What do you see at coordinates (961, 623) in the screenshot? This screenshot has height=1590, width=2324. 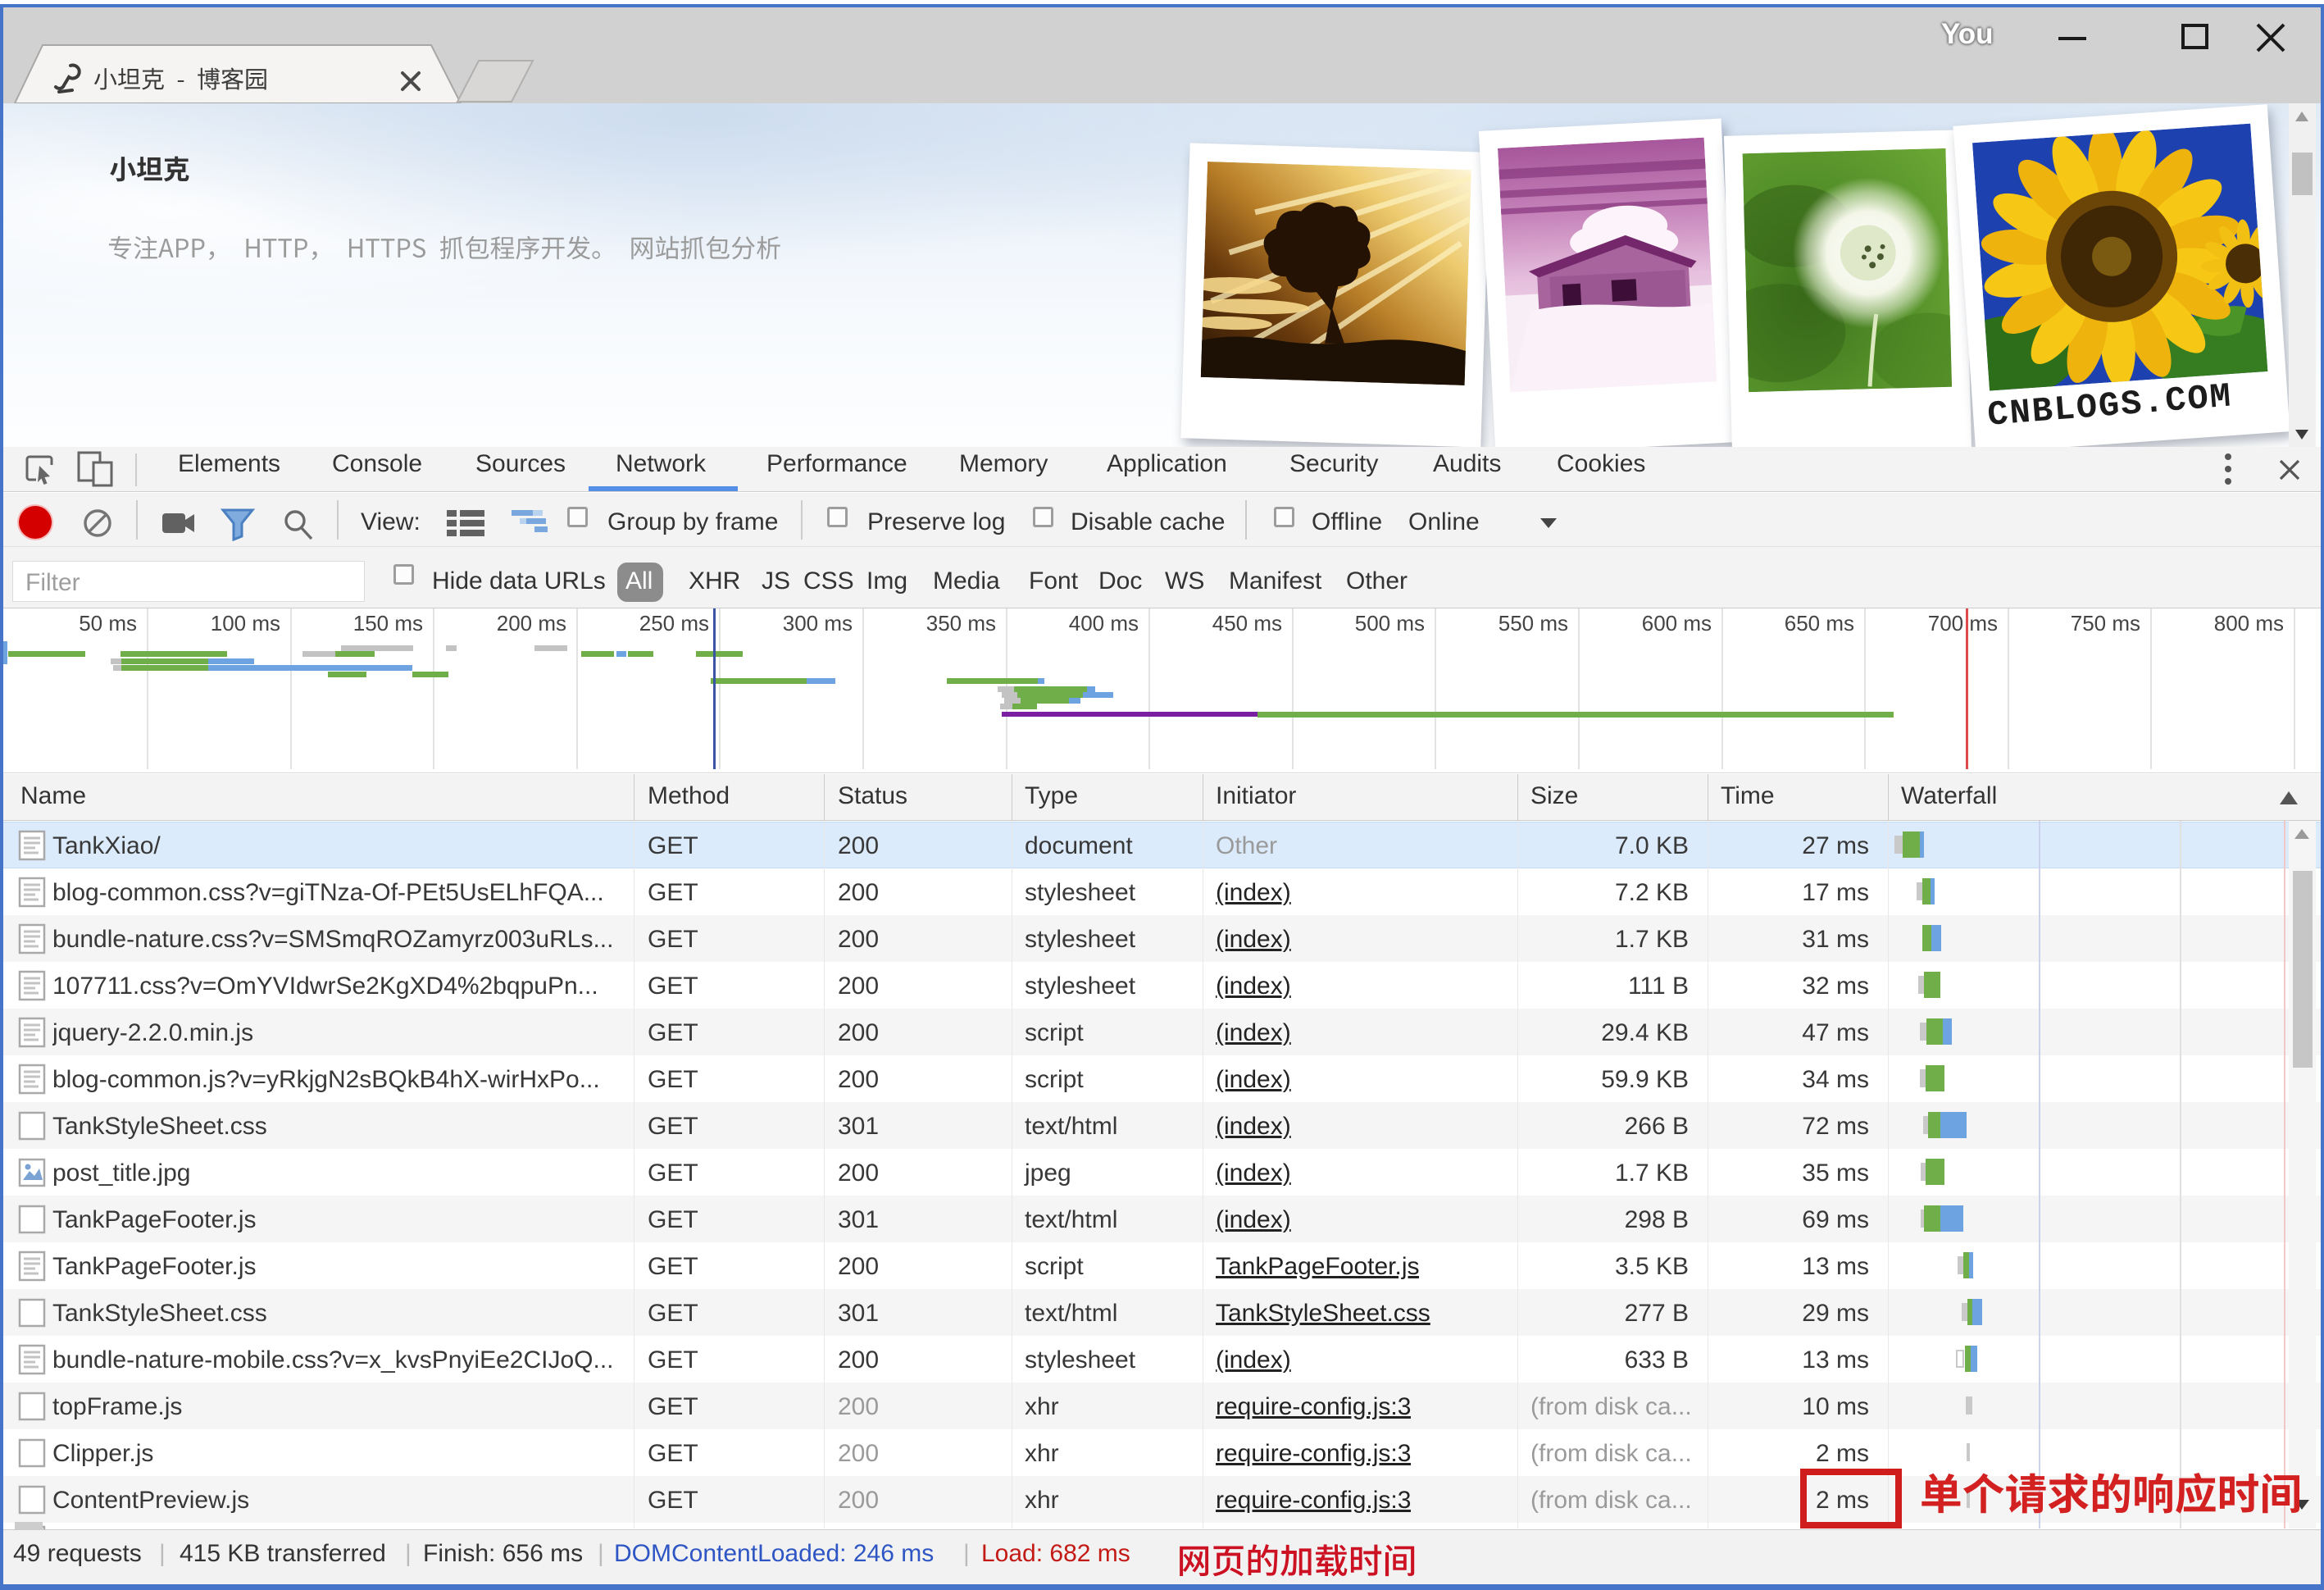 I see `svg-text: 350 ms` at bounding box center [961, 623].